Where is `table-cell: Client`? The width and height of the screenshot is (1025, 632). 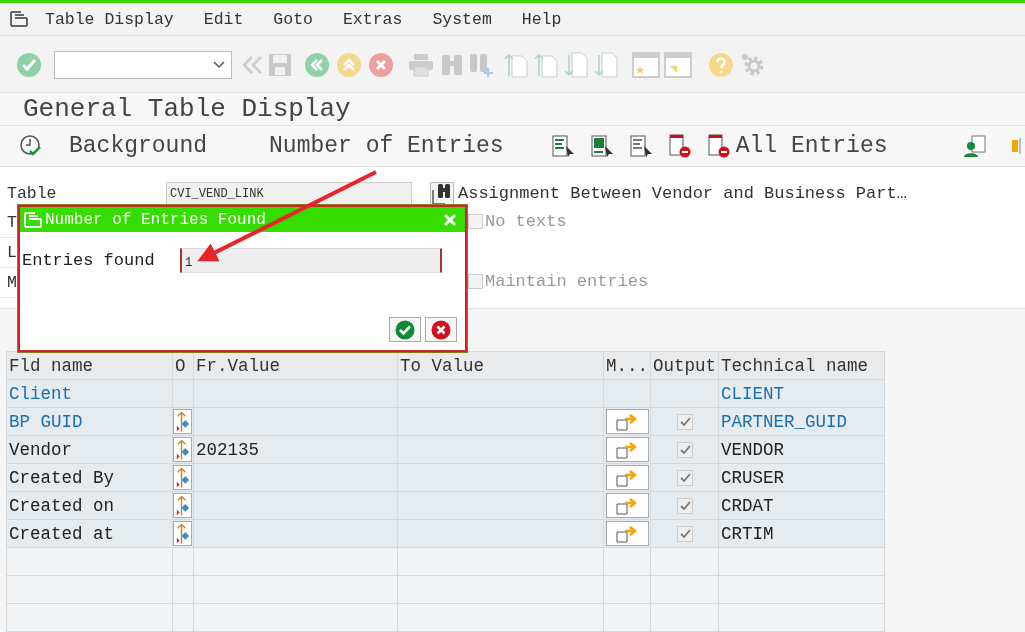 table-cell: Client is located at coordinates (89, 393).